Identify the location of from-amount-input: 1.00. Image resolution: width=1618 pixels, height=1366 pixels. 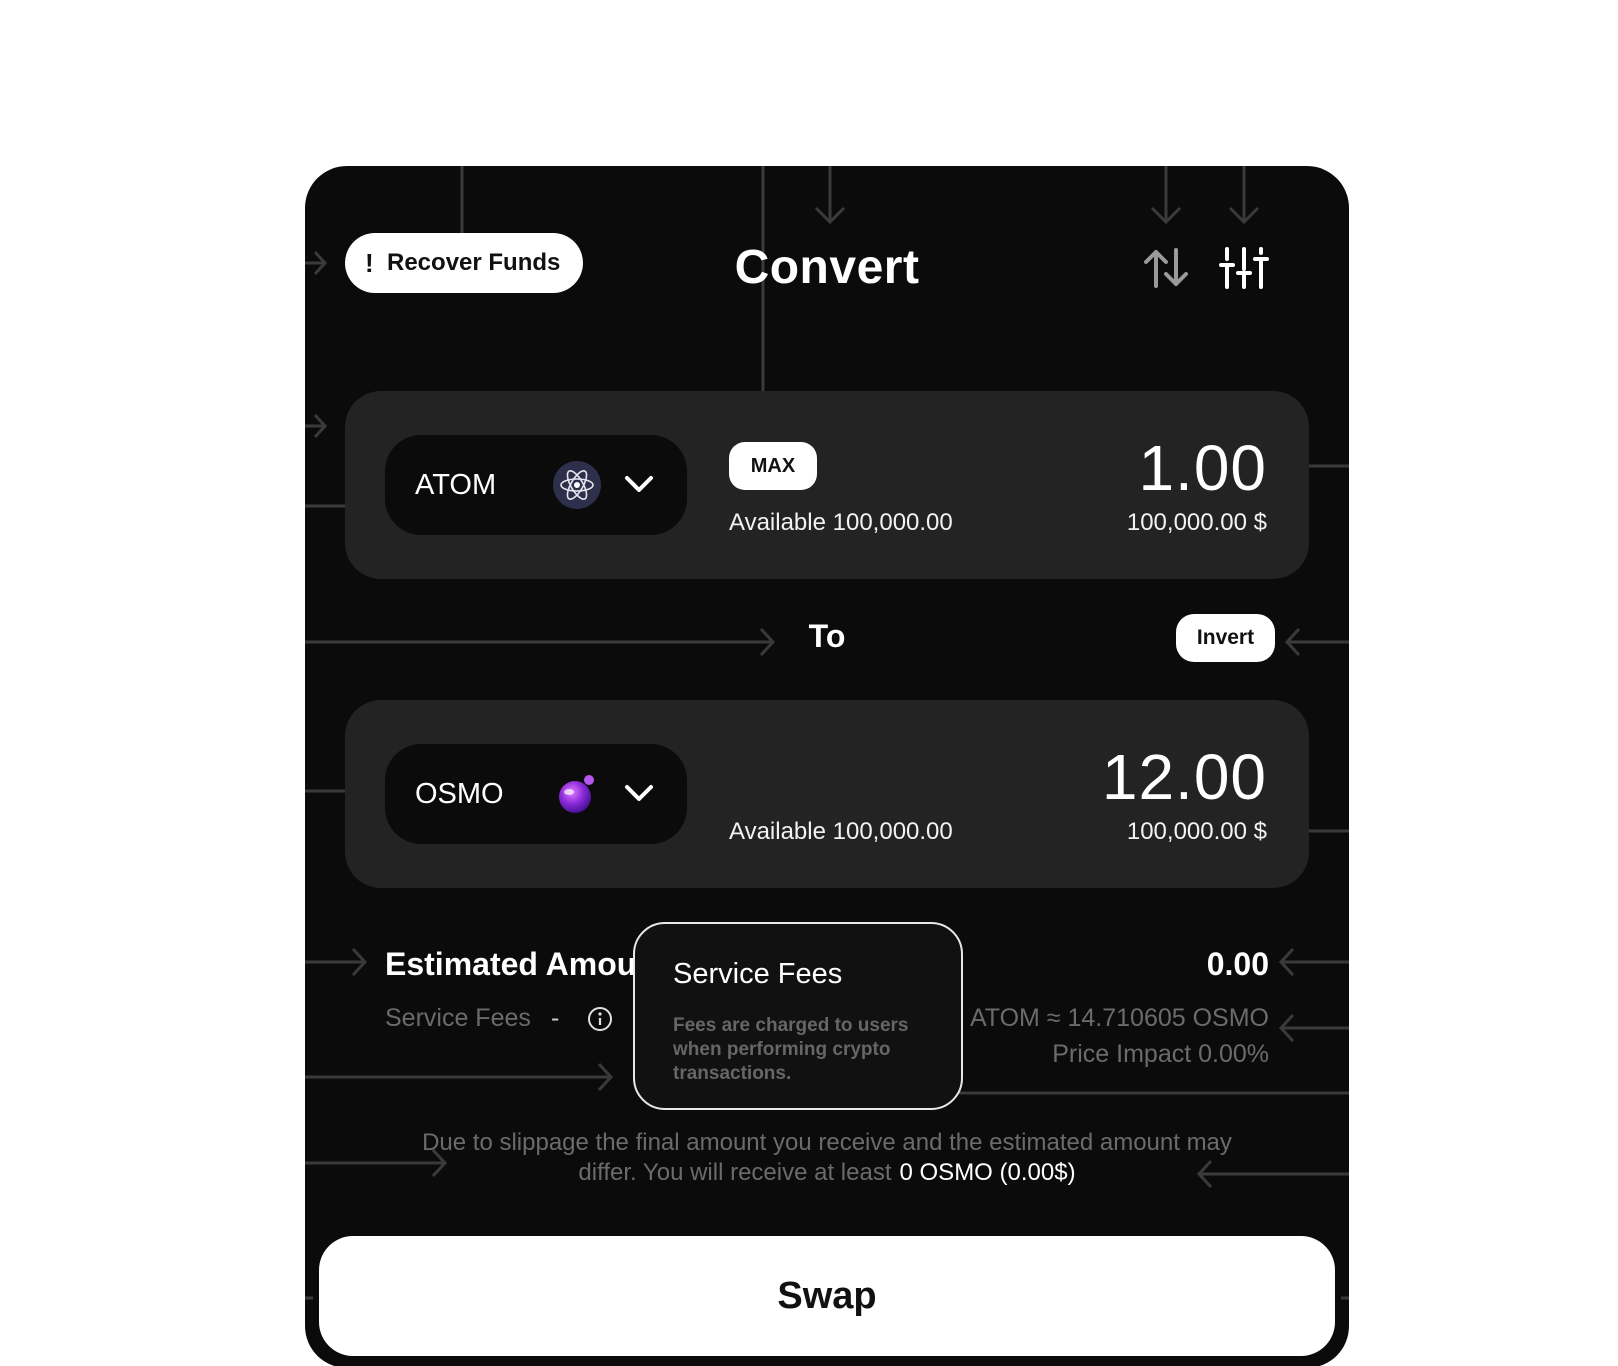
(1202, 468).